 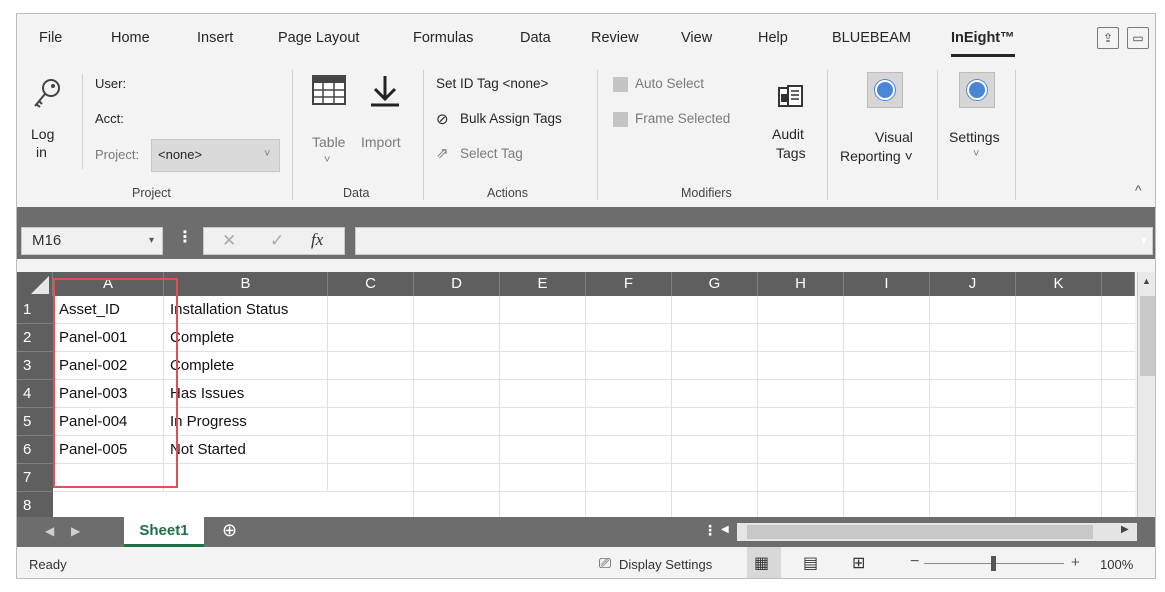 What do you see at coordinates (492, 83) in the screenshot?
I see `set-id-tag-button: Set ID Tag <none>` at bounding box center [492, 83].